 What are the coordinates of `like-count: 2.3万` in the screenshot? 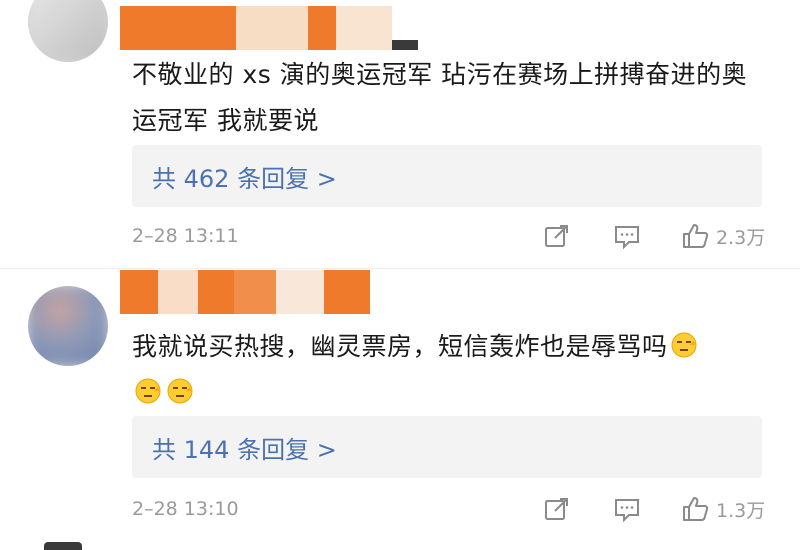 It's located at (741, 237).